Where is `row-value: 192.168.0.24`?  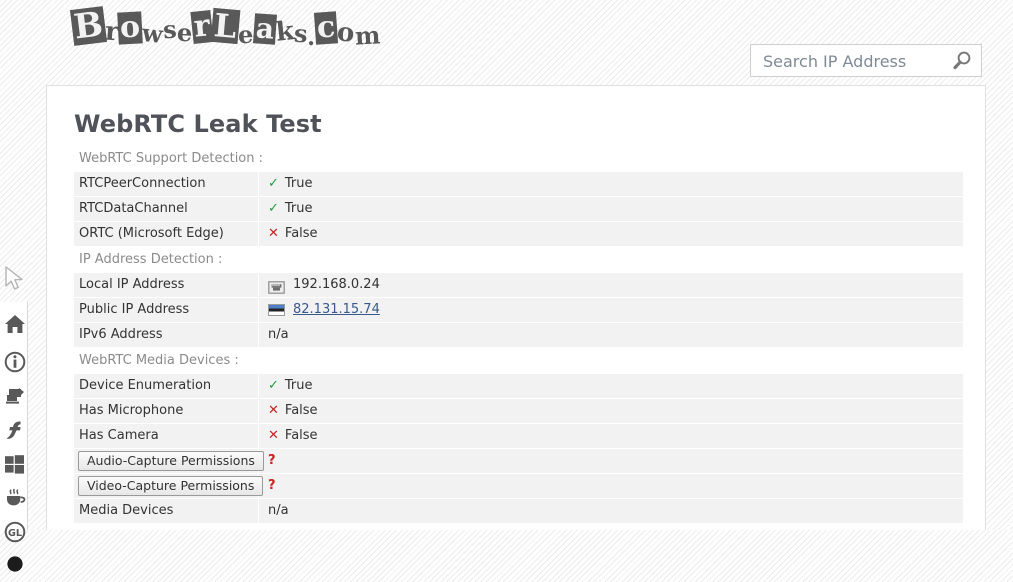 row-value: 192.168.0.24 is located at coordinates (319, 285).